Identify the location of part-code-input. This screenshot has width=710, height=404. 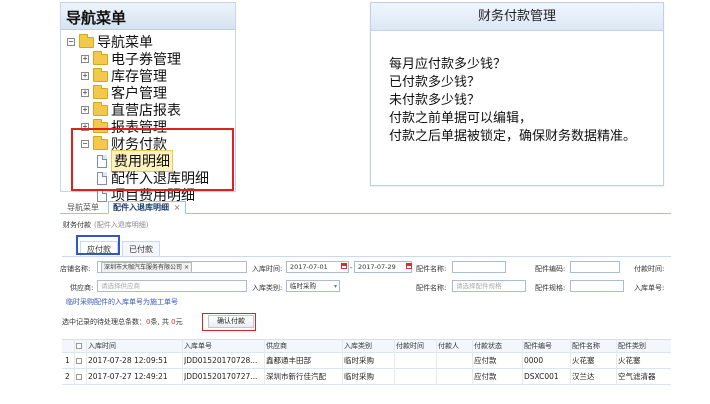
(595, 267).